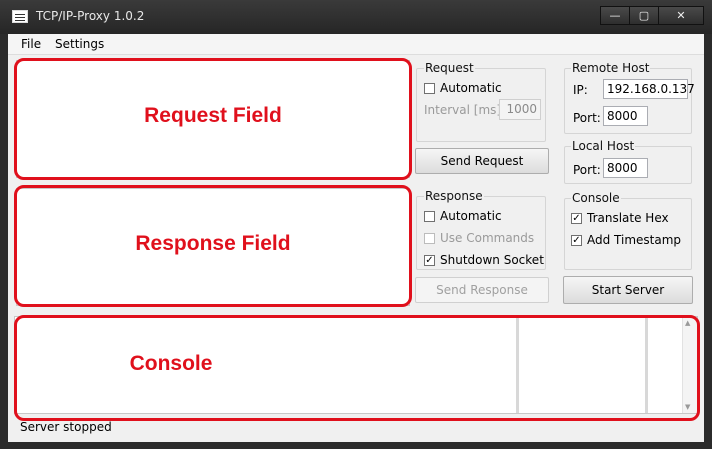 Image resolution: width=712 pixels, height=449 pixels. I want to click on menu-settings: Settings, so click(79, 44).